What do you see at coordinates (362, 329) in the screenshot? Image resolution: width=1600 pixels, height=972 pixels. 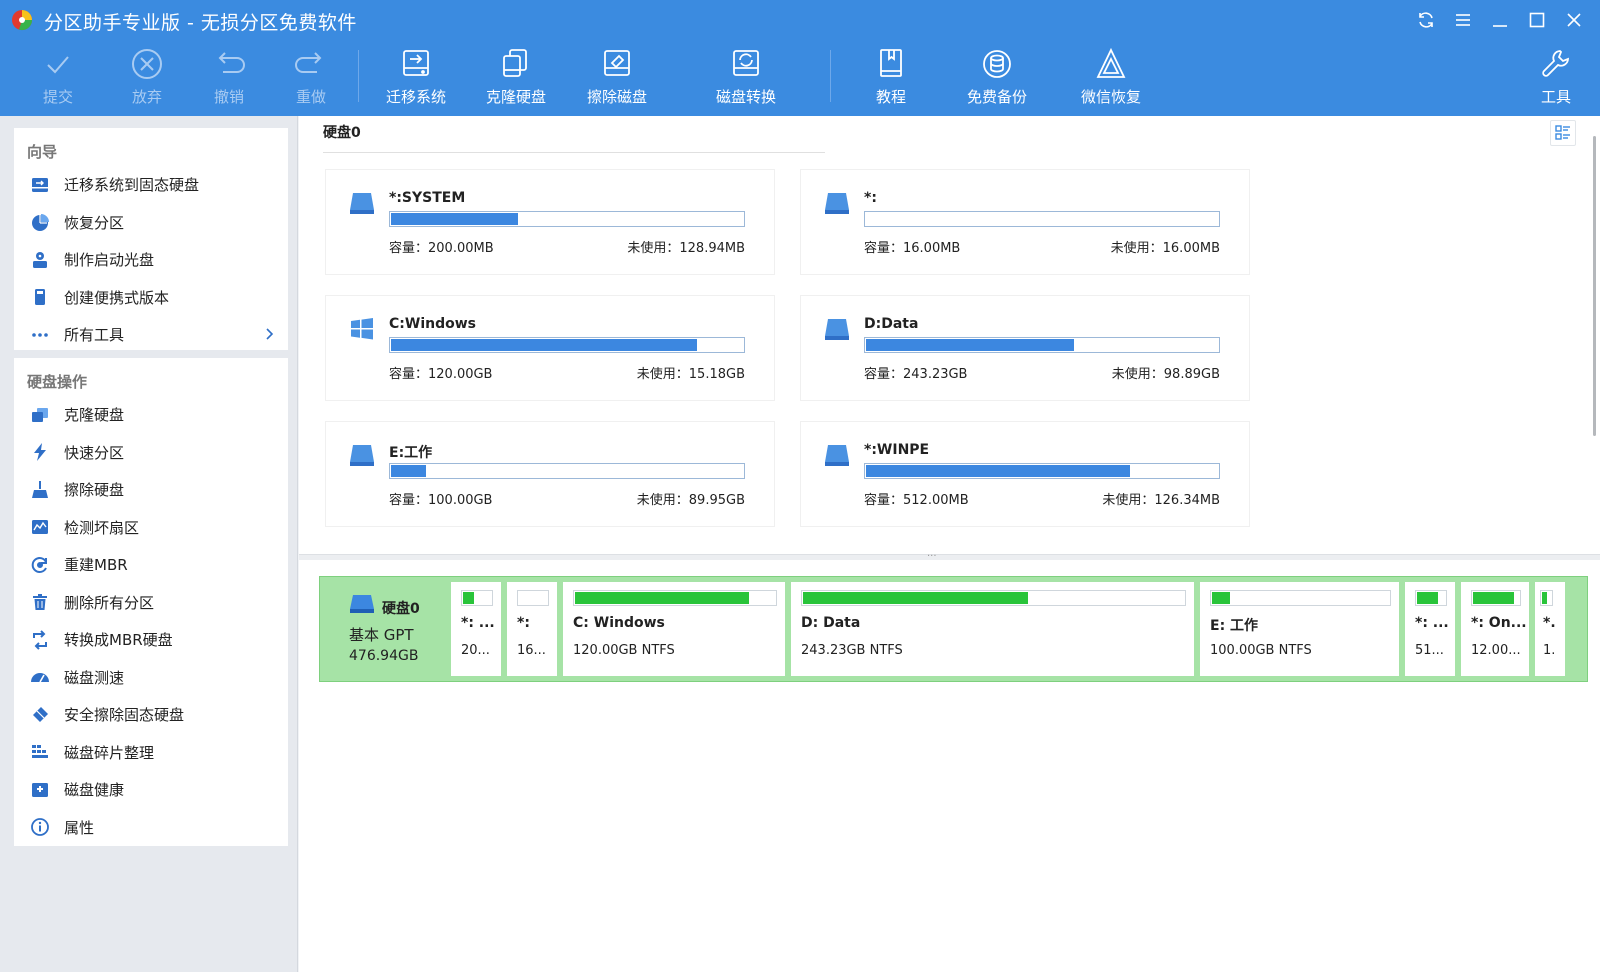 I see `windows-icon` at bounding box center [362, 329].